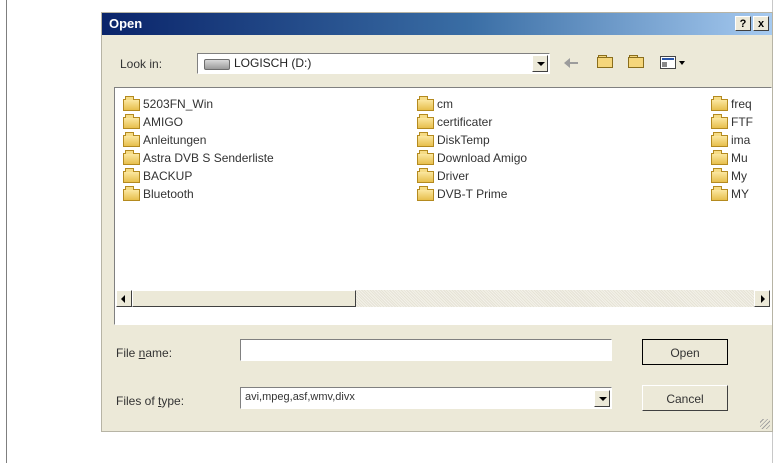 The image size is (779, 463). I want to click on files-of-type-value: avi,mpeg,asf,wmv,divx, so click(300, 397).